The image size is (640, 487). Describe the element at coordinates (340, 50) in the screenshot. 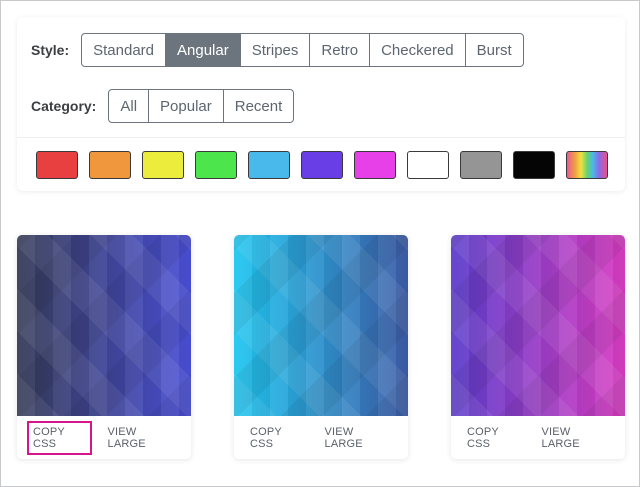

I see `style-option-retro: Retro` at that location.